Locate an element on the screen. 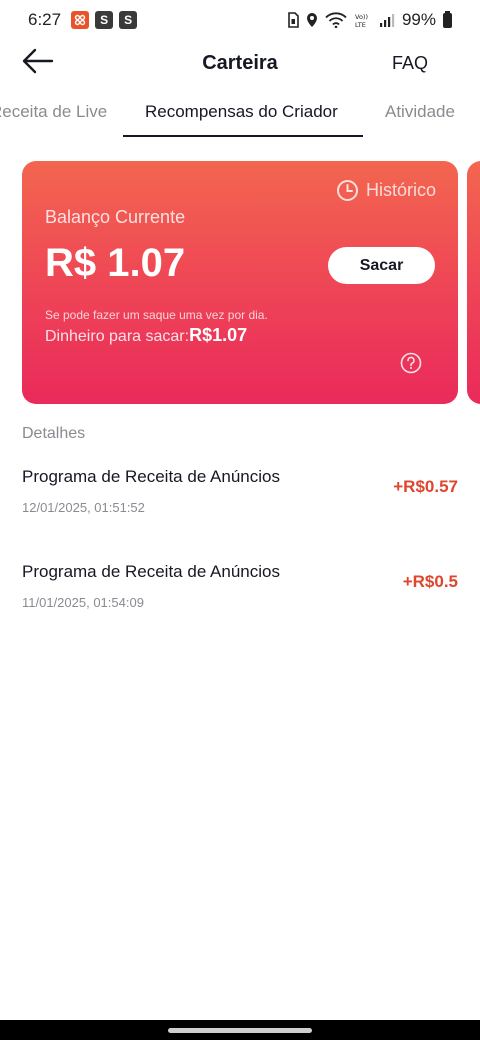  battery-percent: 99% is located at coordinates (418, 19).